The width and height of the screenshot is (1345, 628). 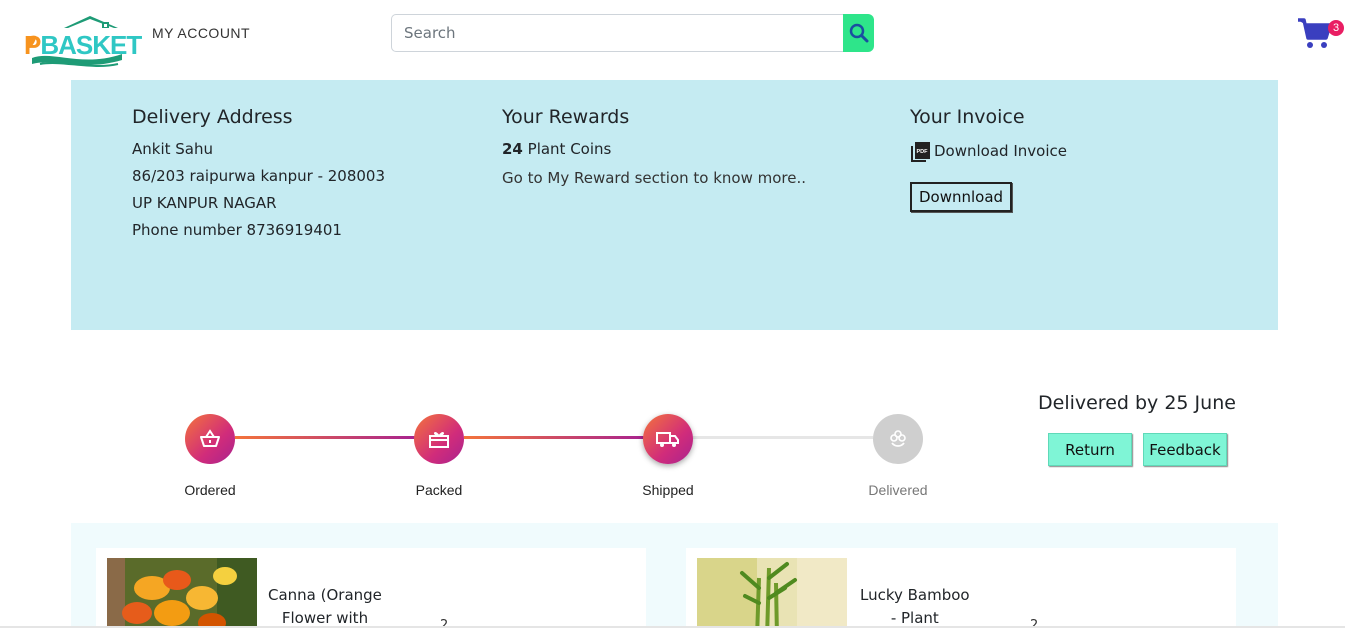 What do you see at coordinates (512, 149) in the screenshot?
I see `reward-coins-count: 24` at bounding box center [512, 149].